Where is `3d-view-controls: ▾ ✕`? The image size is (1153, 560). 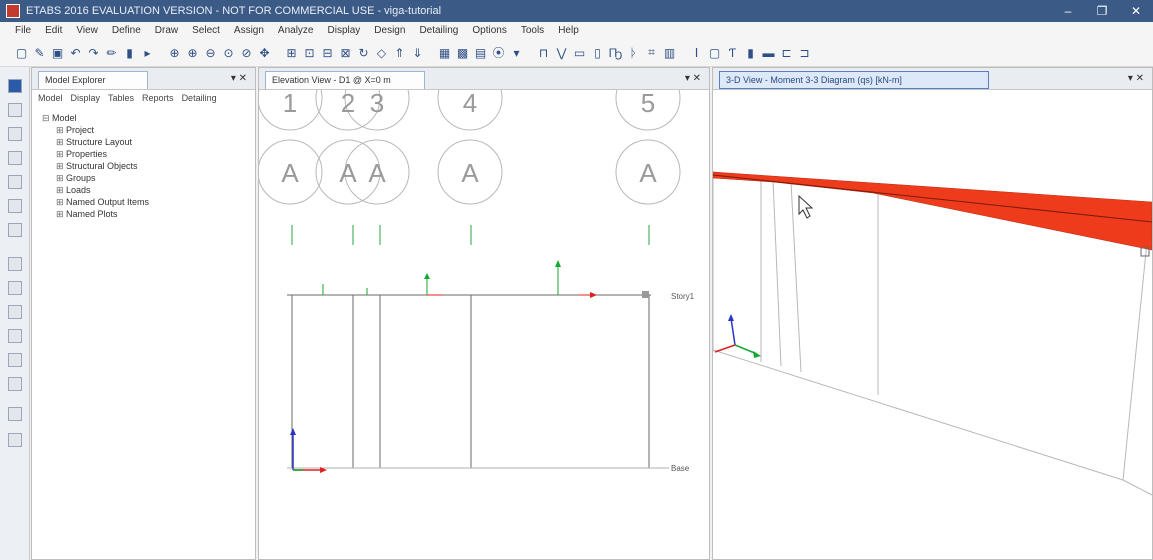
3d-view-controls: ▾ ✕ is located at coordinates (1136, 78).